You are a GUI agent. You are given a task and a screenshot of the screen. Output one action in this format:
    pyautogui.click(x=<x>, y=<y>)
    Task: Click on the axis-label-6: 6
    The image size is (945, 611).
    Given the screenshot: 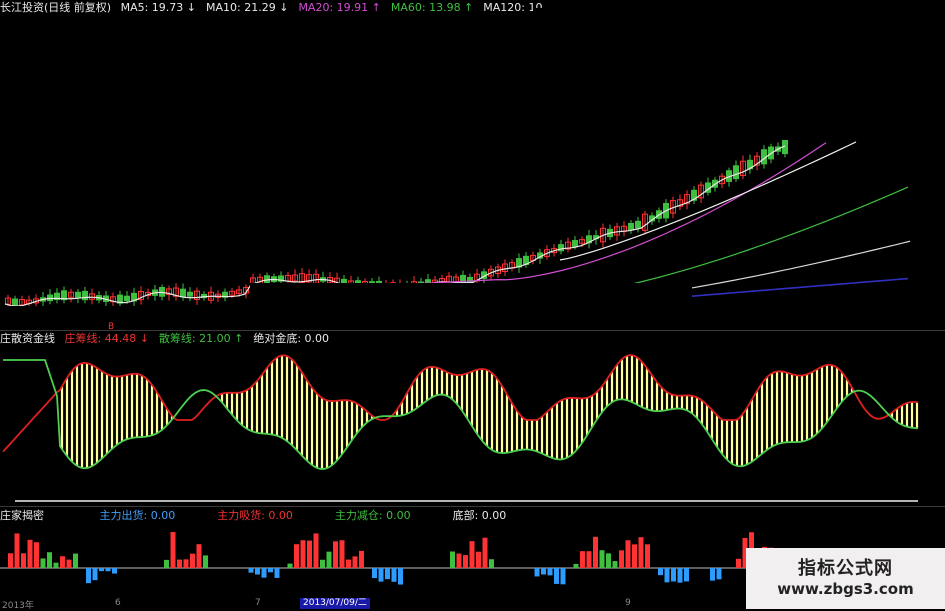 What is the action you would take?
    pyautogui.click(x=118, y=603)
    